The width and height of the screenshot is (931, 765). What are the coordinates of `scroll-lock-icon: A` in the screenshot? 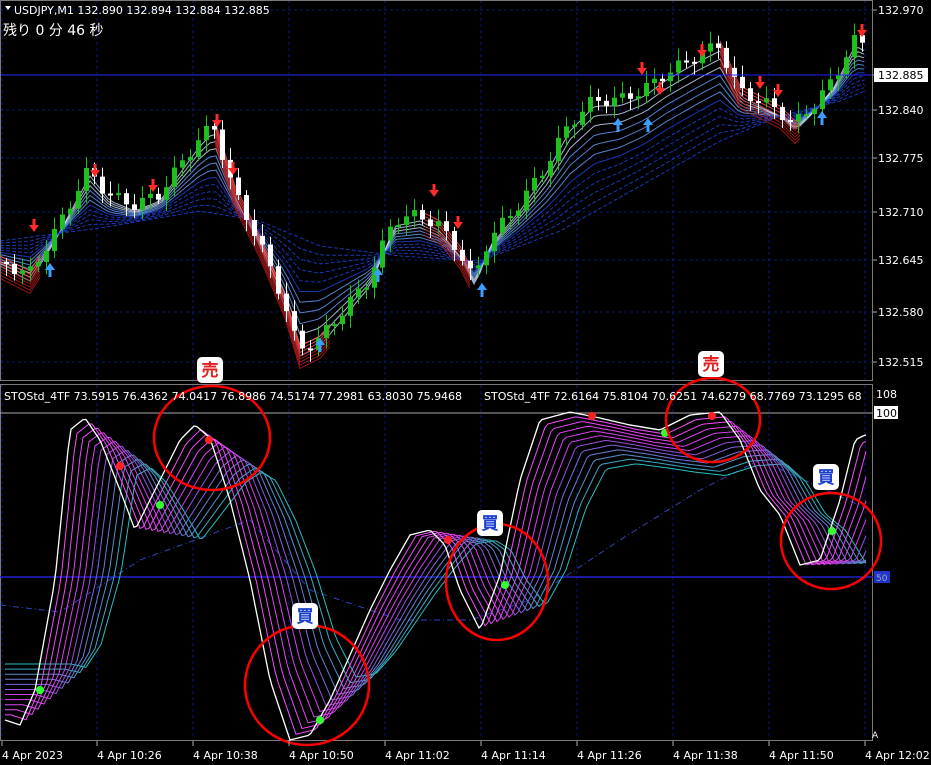 It's located at (875, 736).